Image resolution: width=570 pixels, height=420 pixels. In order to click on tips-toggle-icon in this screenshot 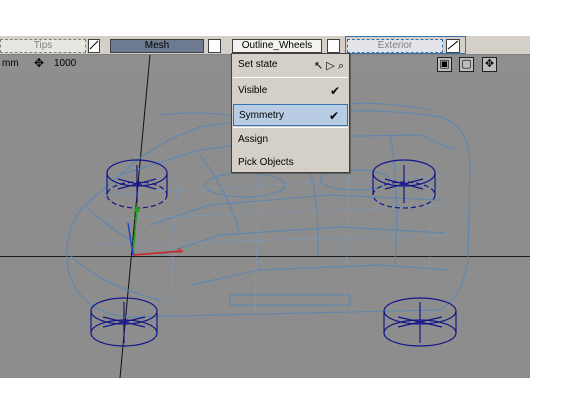, I will do `click(94, 46)`.